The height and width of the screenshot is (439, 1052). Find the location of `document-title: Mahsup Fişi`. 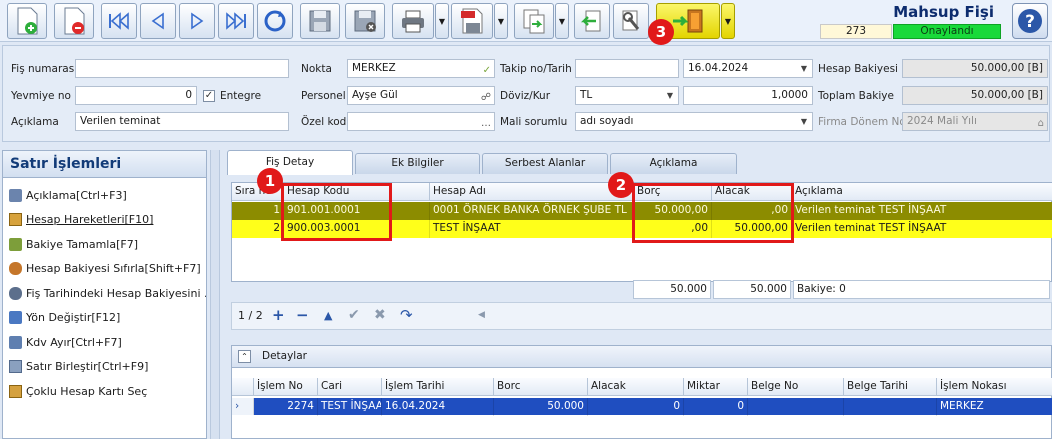

document-title: Mahsup Fişi is located at coordinates (943, 12).